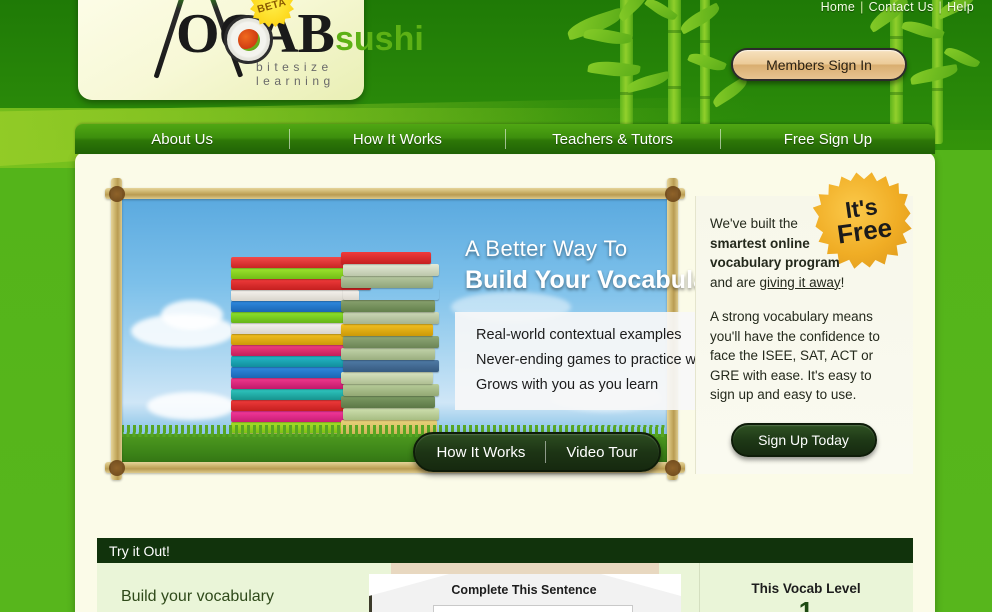 This screenshot has height=612, width=992. What do you see at coordinates (379, 39) in the screenshot?
I see `logo-text-secondary: sushi` at bounding box center [379, 39].